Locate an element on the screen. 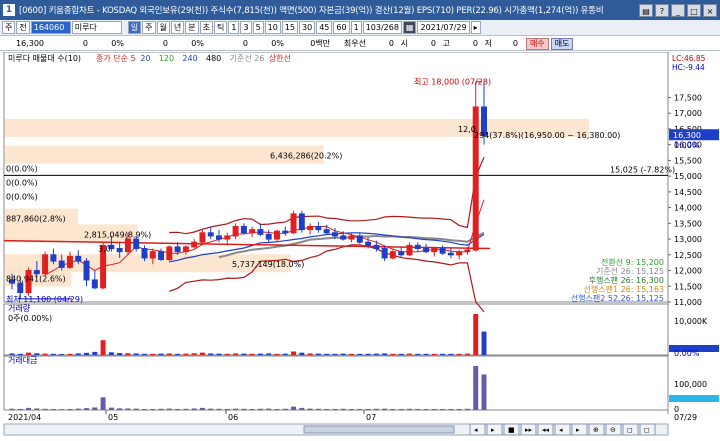 This screenshot has width=720, height=441. help-icon: ? is located at coordinates (662, 10).